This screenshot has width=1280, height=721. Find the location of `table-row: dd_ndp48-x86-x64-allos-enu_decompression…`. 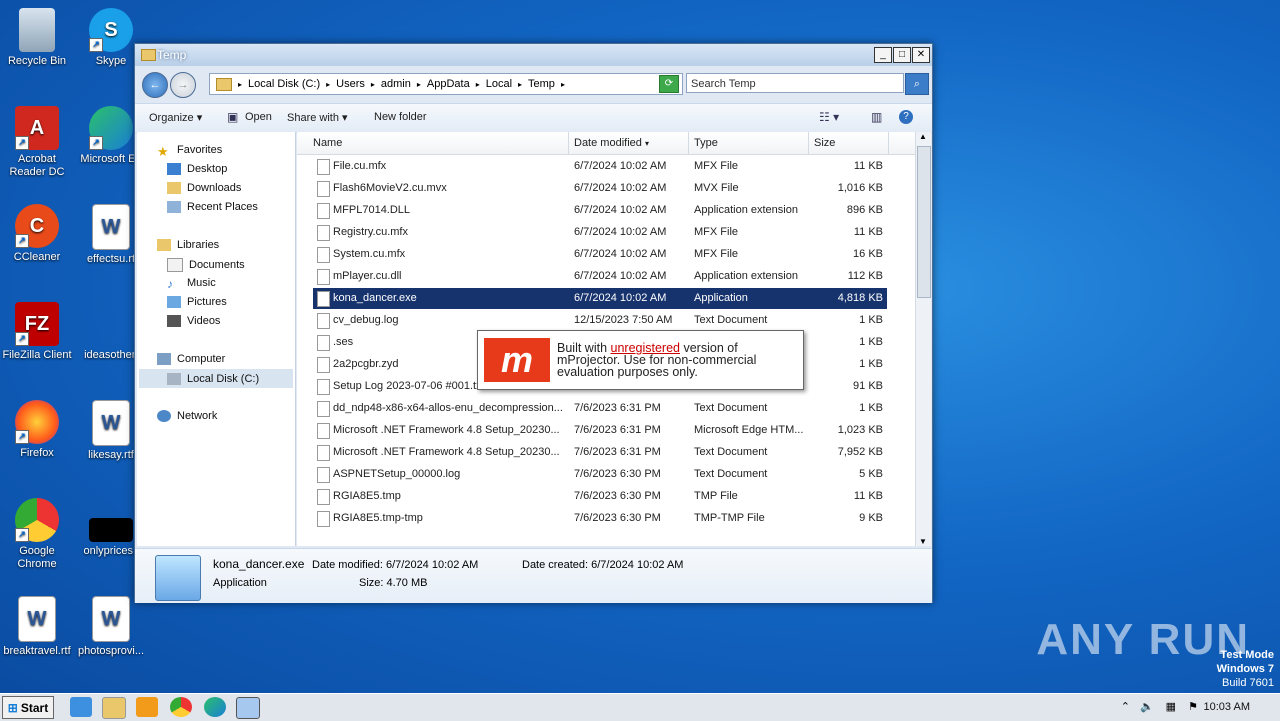

table-row: dd_ndp48-x86-x64-allos-enu_decompression… is located at coordinates (600, 408).